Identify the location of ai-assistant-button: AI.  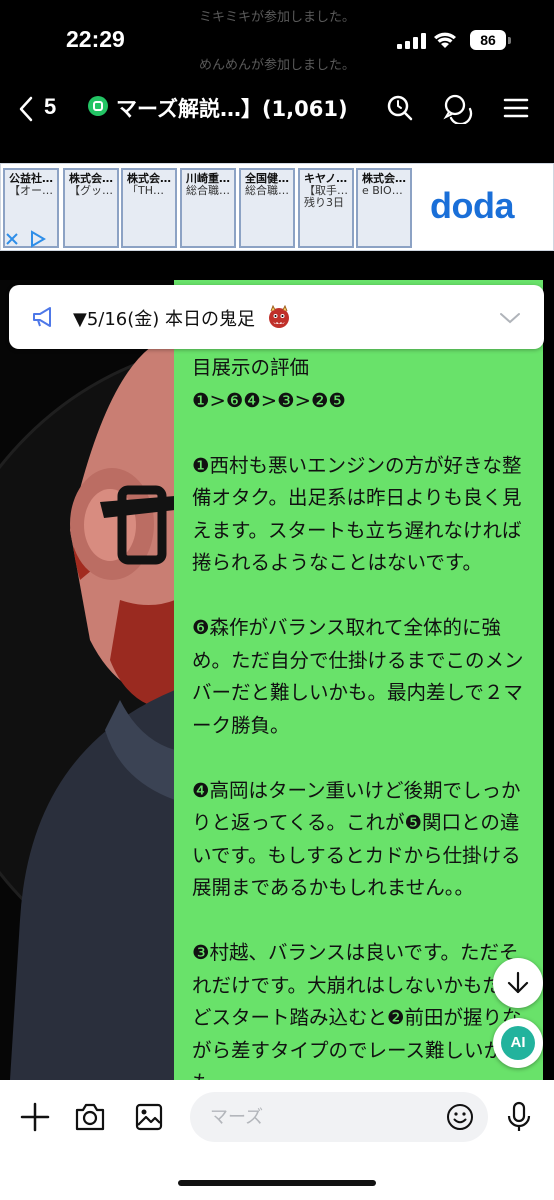
(518, 1043).